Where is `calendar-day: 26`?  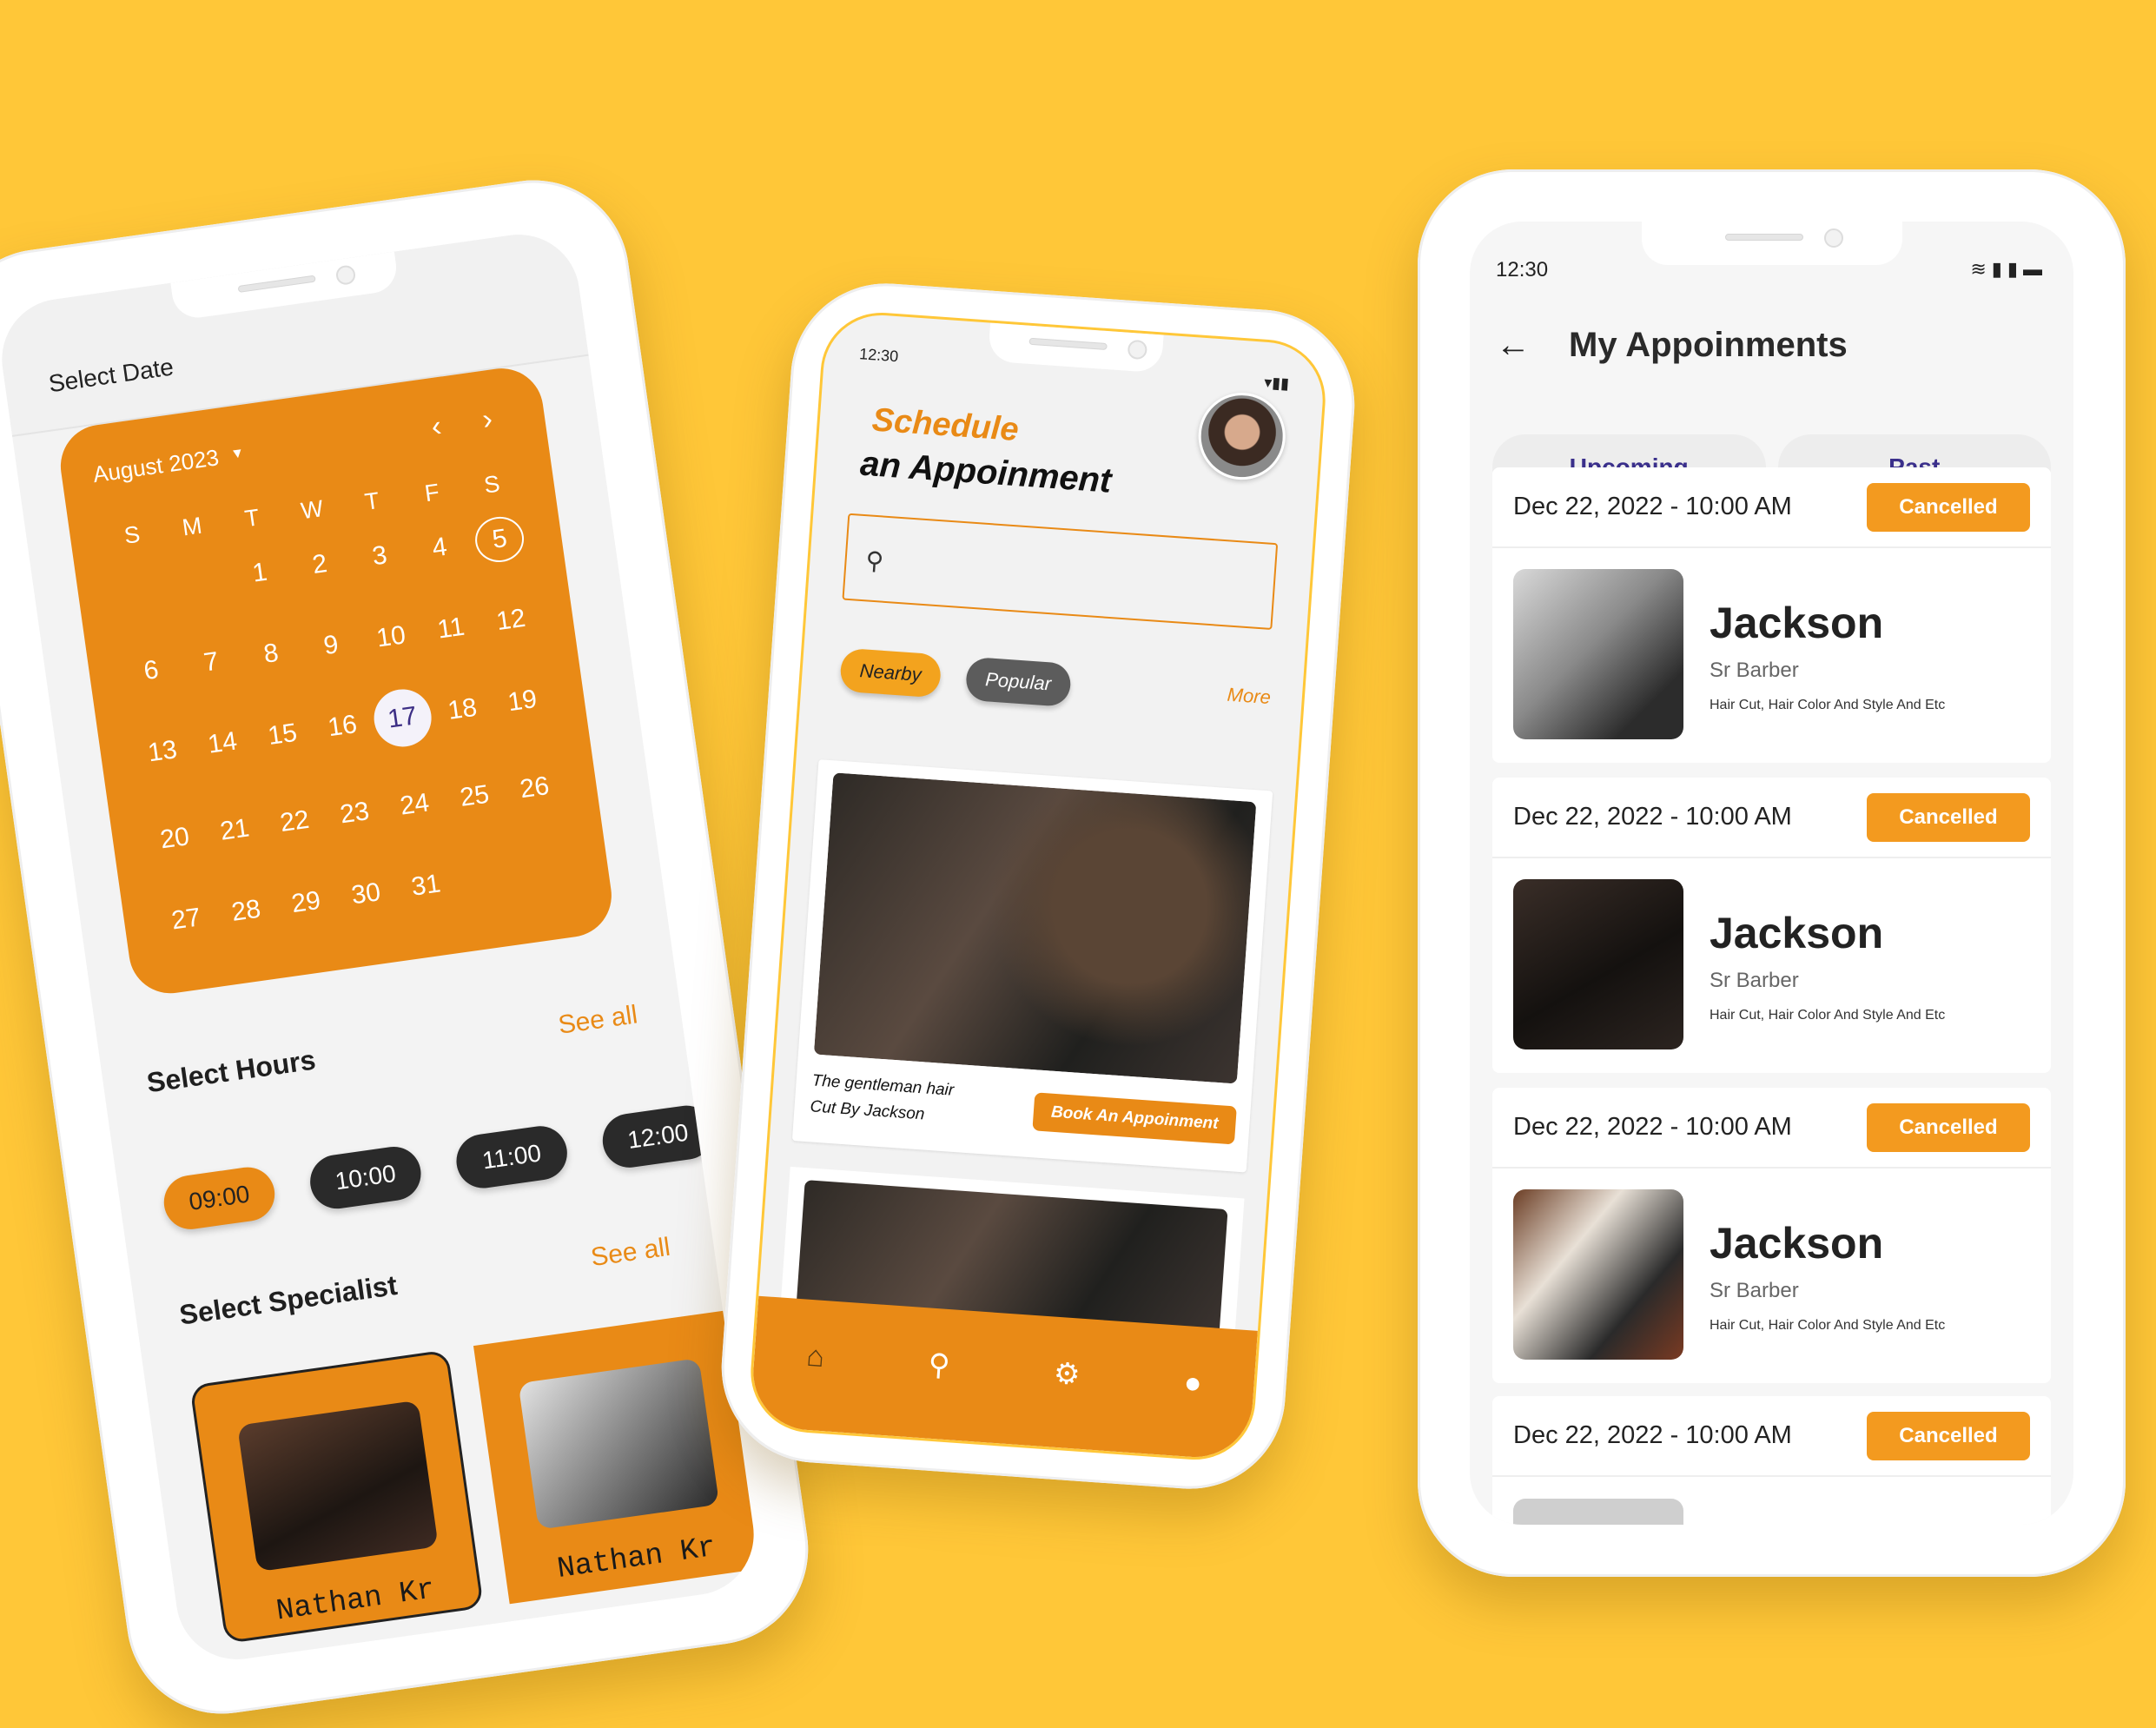 calendar-day: 26 is located at coordinates (534, 789).